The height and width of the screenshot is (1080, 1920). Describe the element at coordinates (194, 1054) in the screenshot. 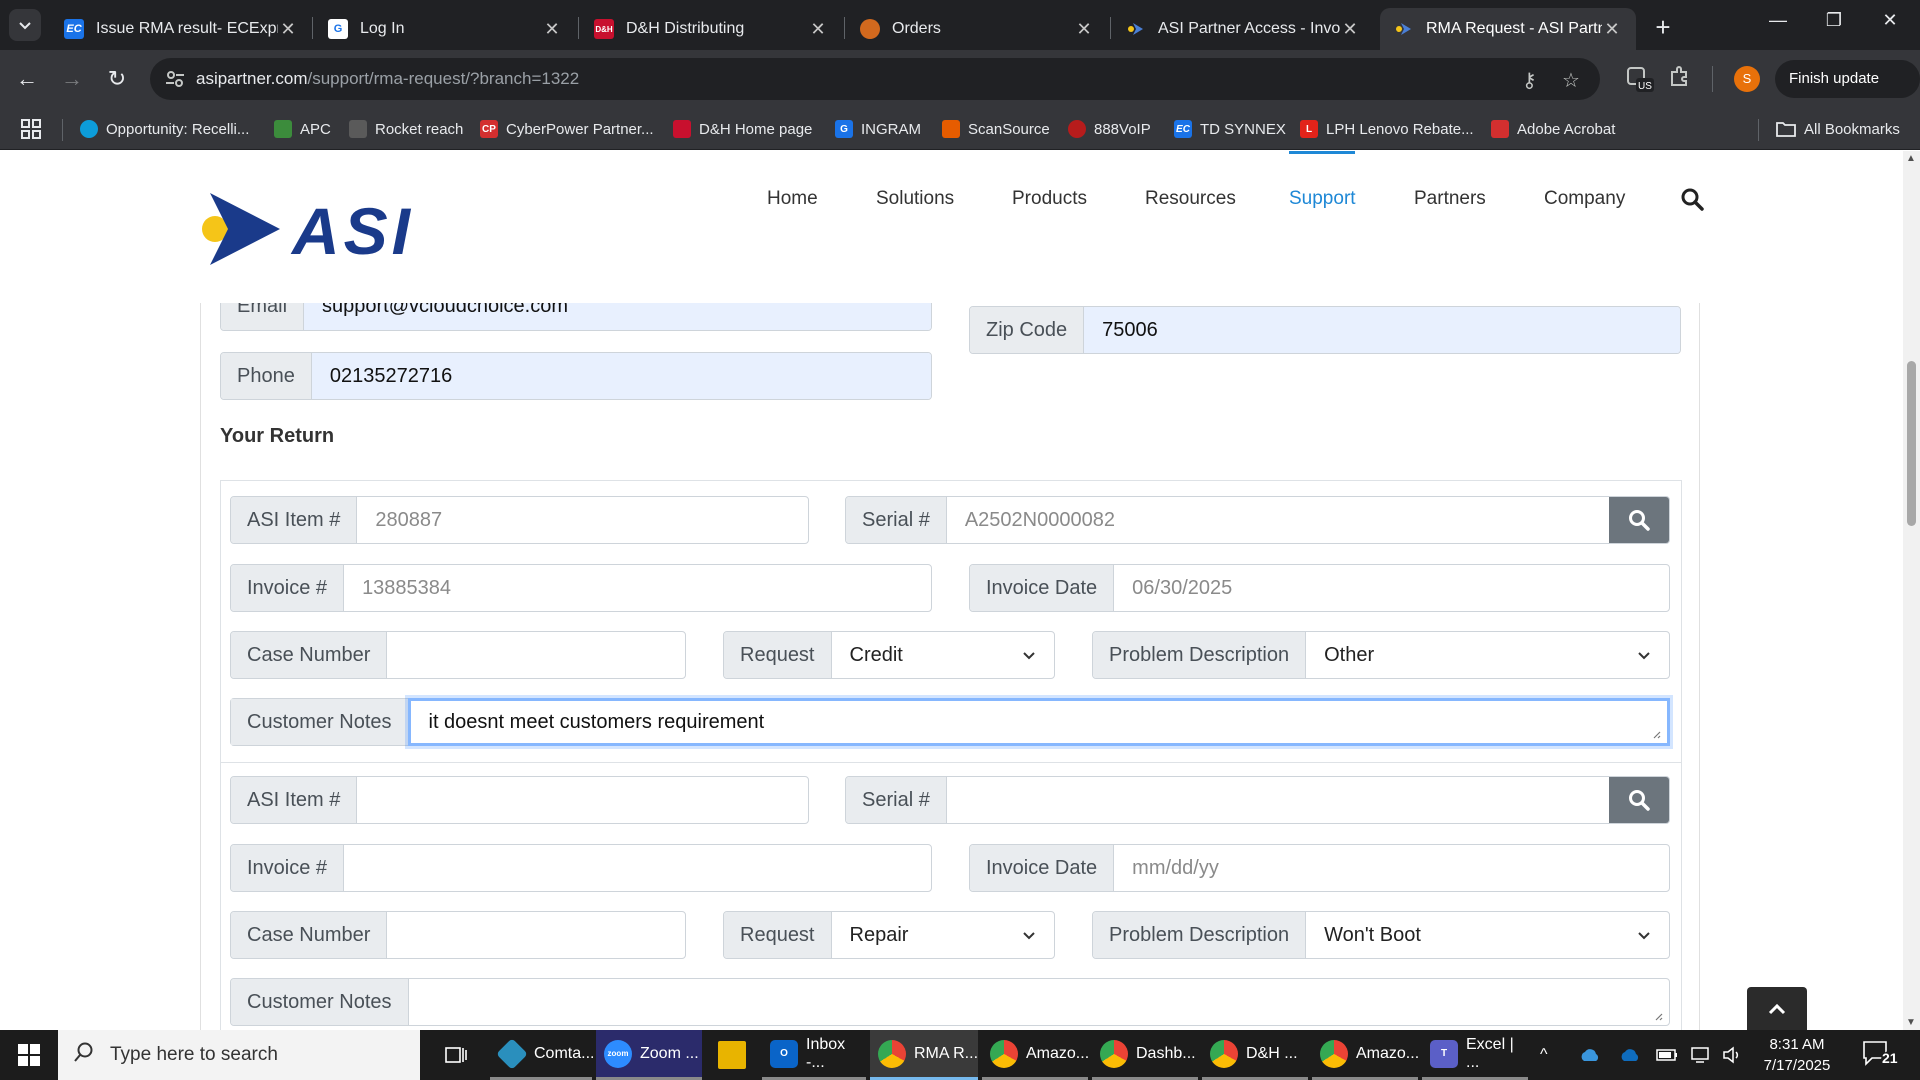

I see `taskbar-search-placeholder: Type here to search` at that location.